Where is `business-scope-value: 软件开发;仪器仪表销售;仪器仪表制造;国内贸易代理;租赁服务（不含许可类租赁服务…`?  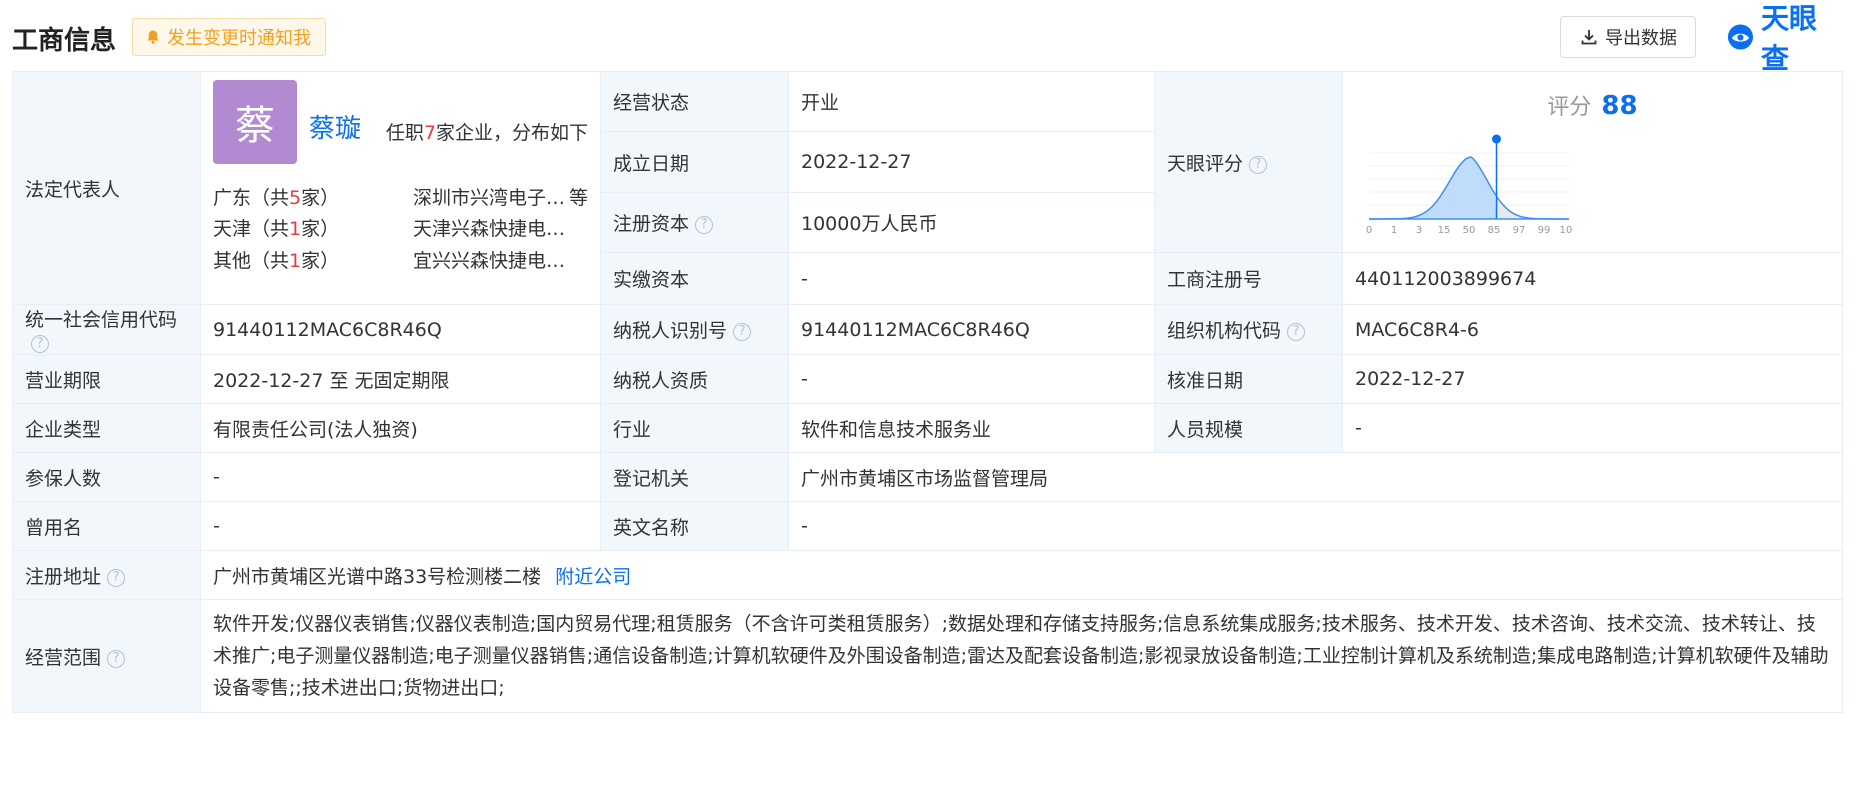 business-scope-value: 软件开发;仪器仪表销售;仪器仪表制造;国内贸易代理;租赁服务（不含许可类租赁服务… is located at coordinates (1021, 656).